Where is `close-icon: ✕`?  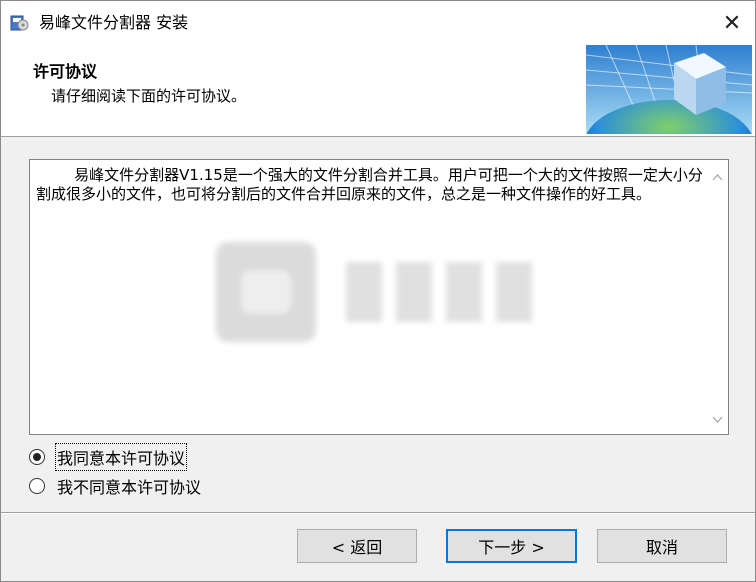 close-icon: ✕ is located at coordinates (732, 23).